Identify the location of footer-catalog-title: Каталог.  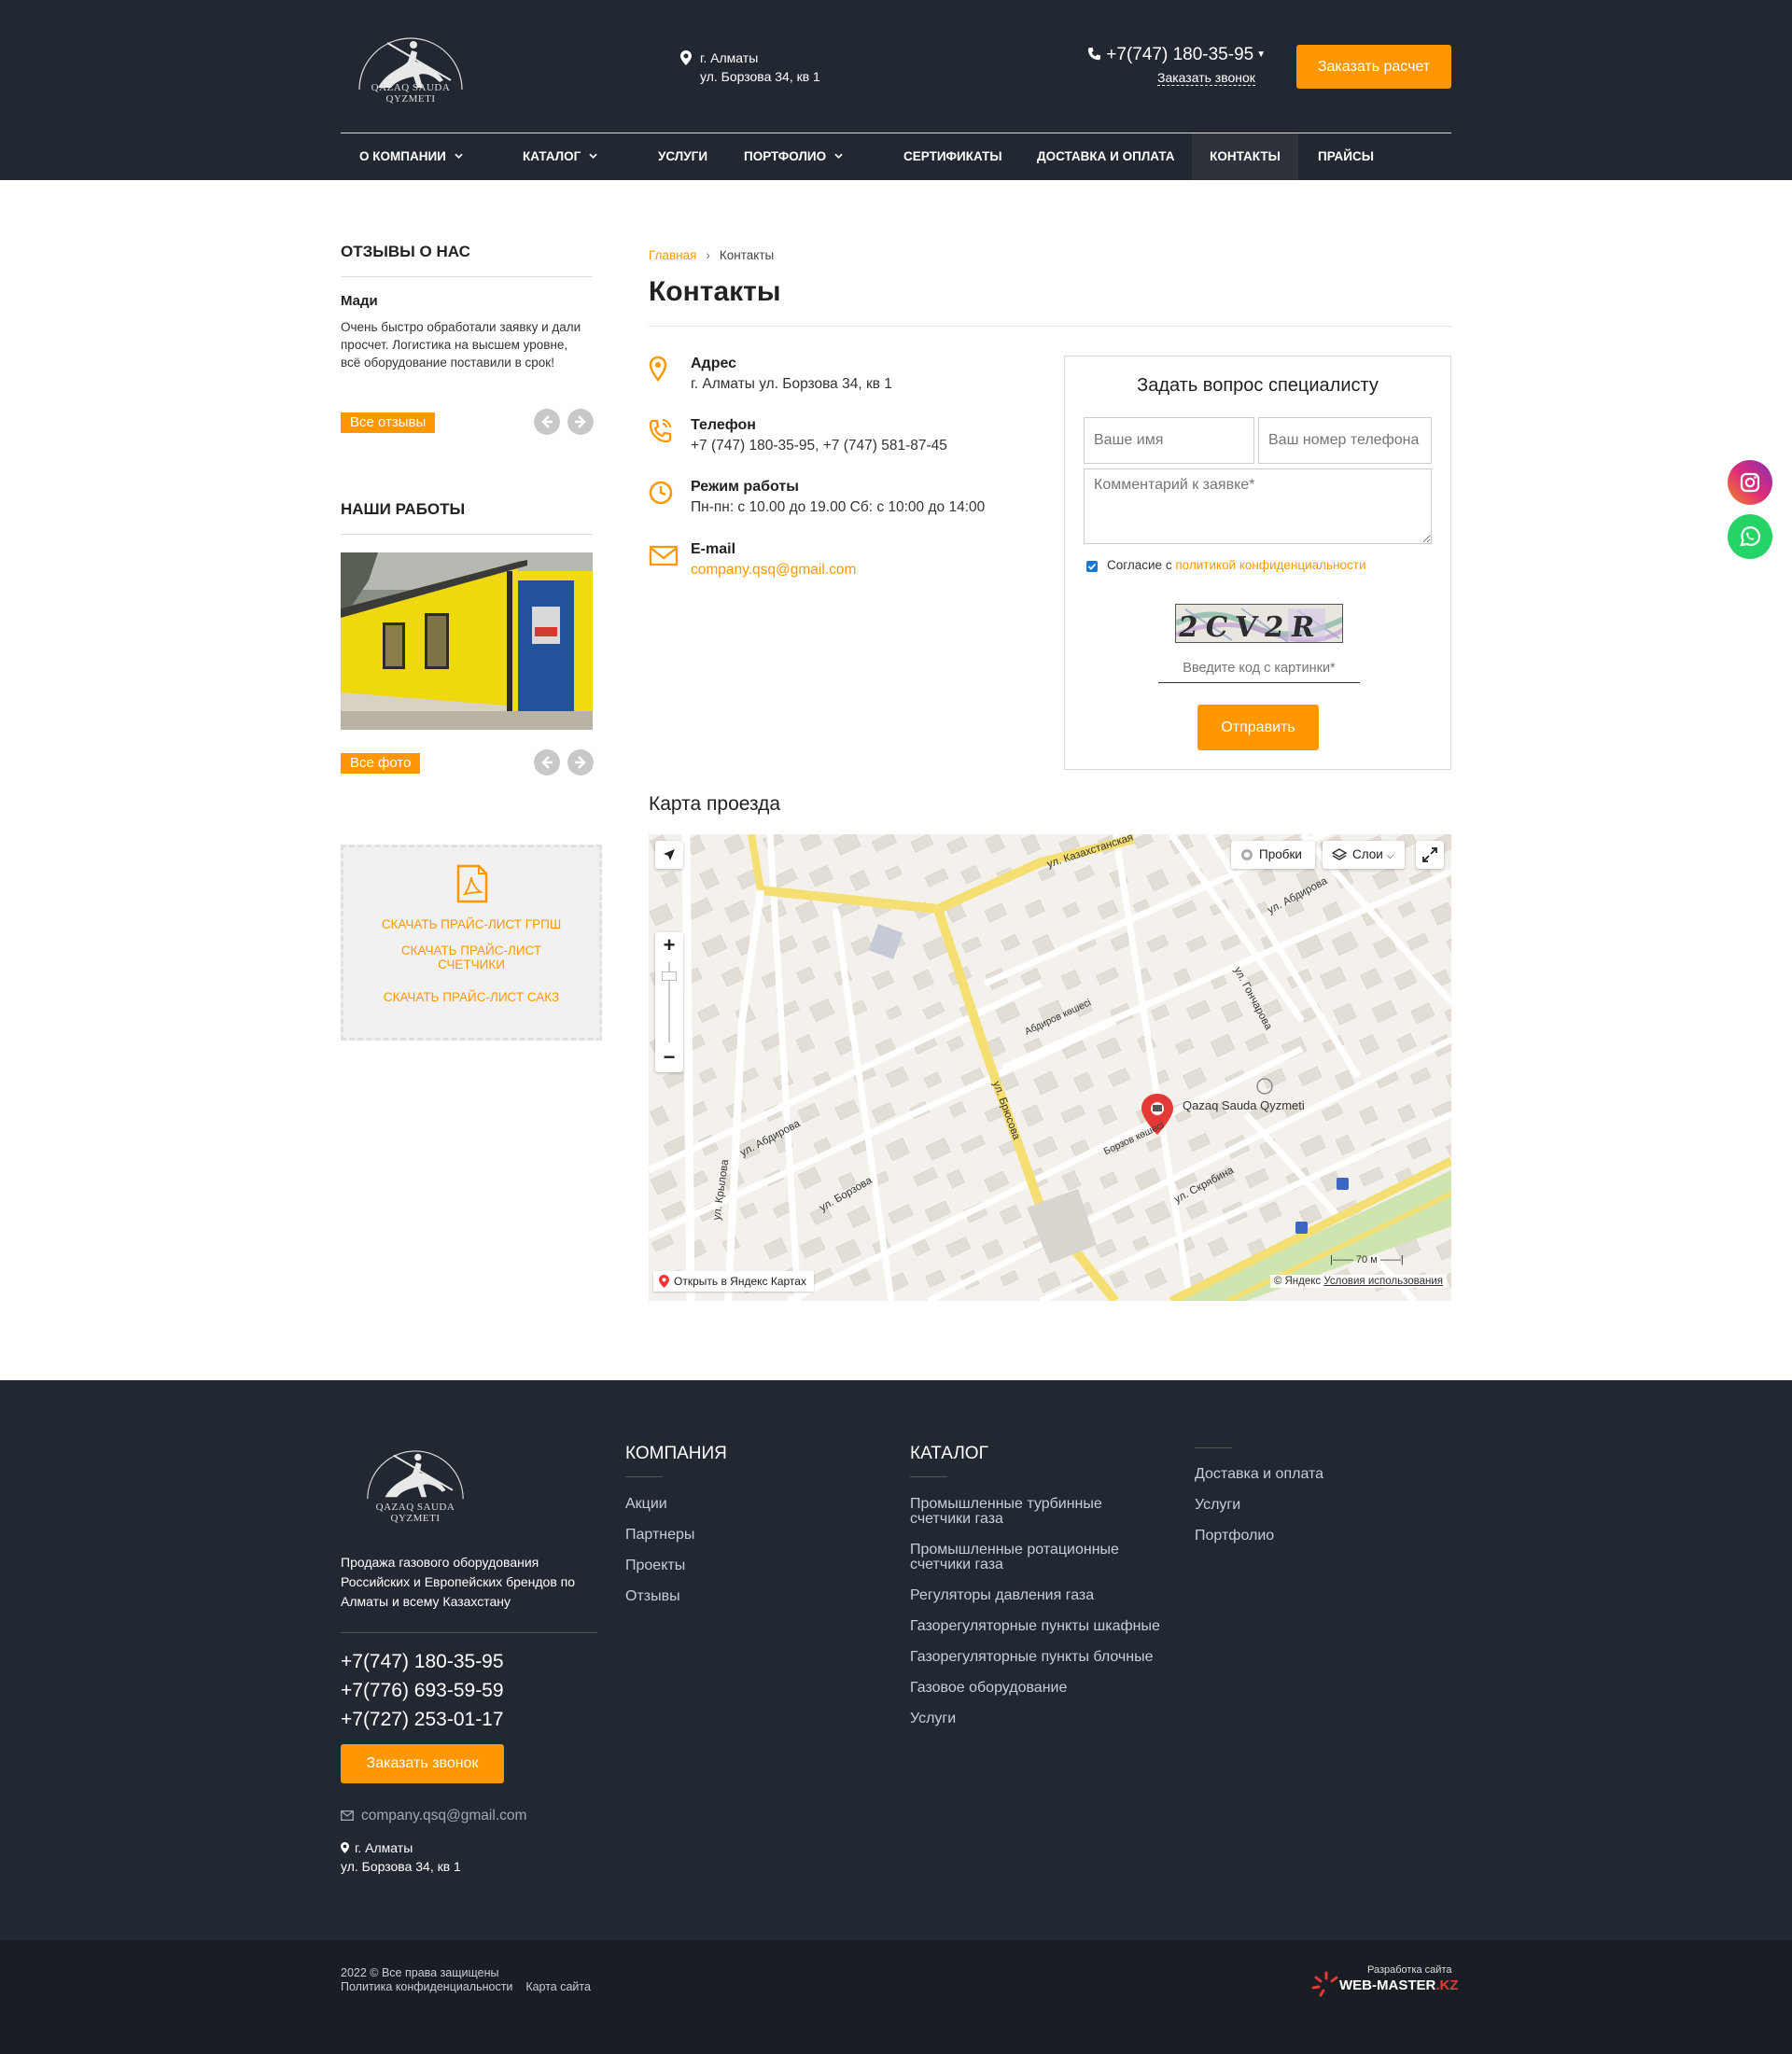
(949, 1453).